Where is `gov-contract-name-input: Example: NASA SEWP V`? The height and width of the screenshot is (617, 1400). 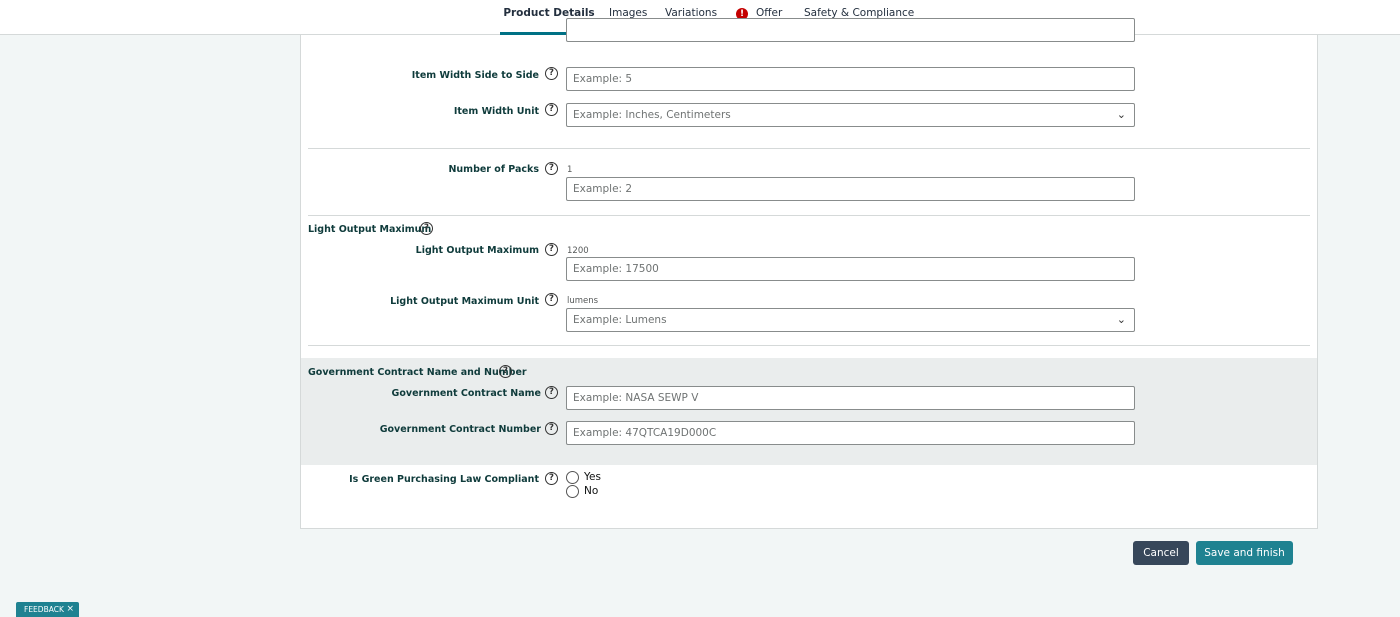 gov-contract-name-input: Example: NASA SEWP V is located at coordinates (850, 398).